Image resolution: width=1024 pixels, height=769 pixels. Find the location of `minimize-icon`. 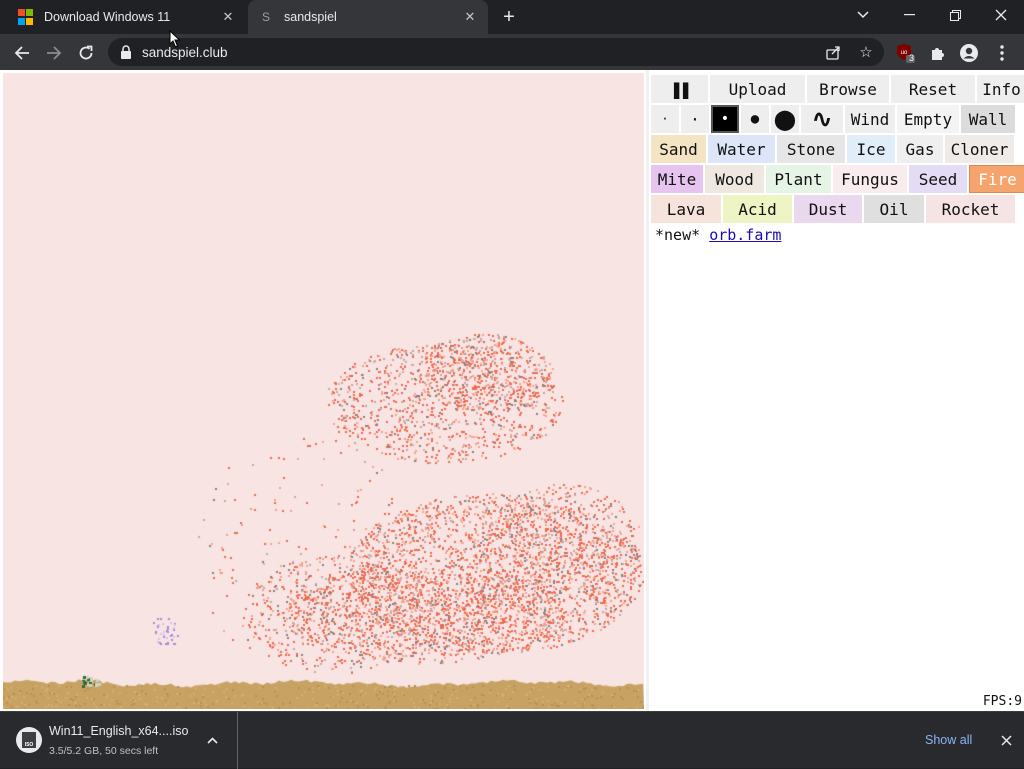

minimize-icon is located at coordinates (909, 15).